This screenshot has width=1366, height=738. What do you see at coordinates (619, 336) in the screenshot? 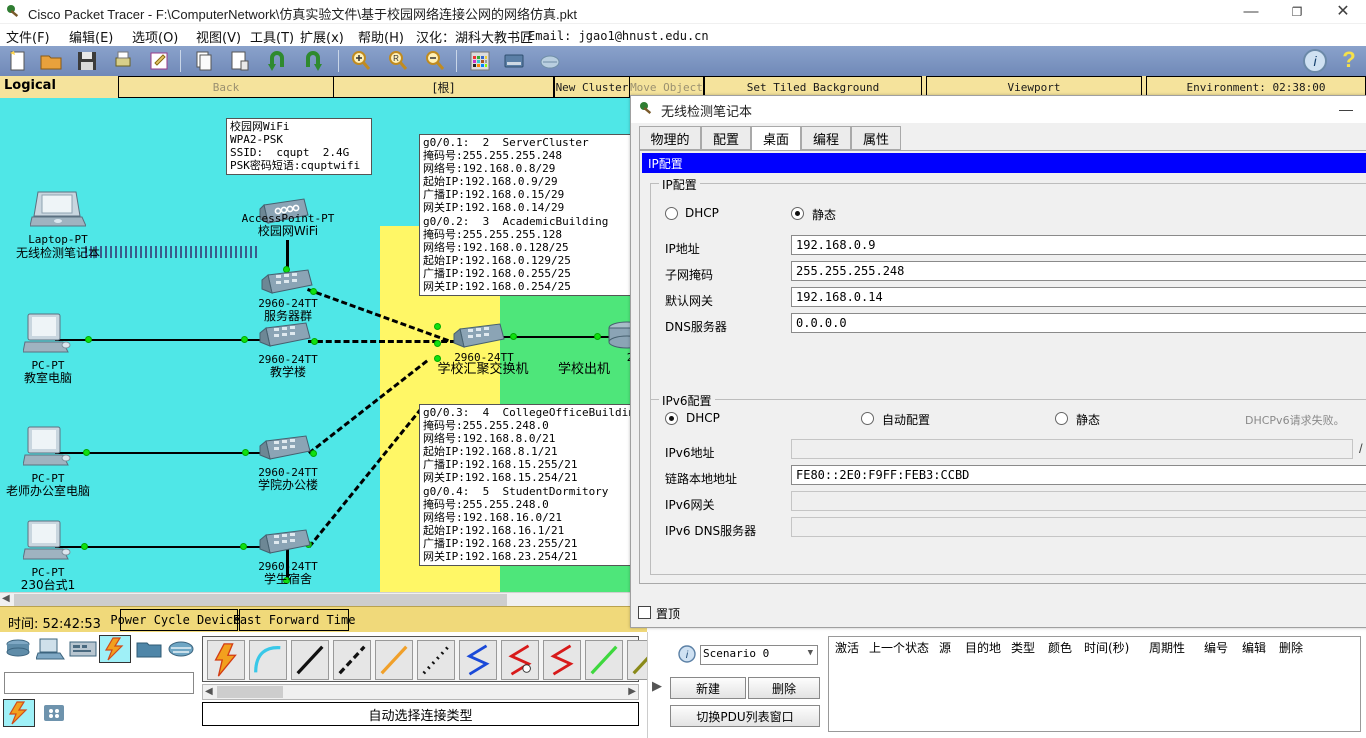
I see `router-school-gateway` at bounding box center [619, 336].